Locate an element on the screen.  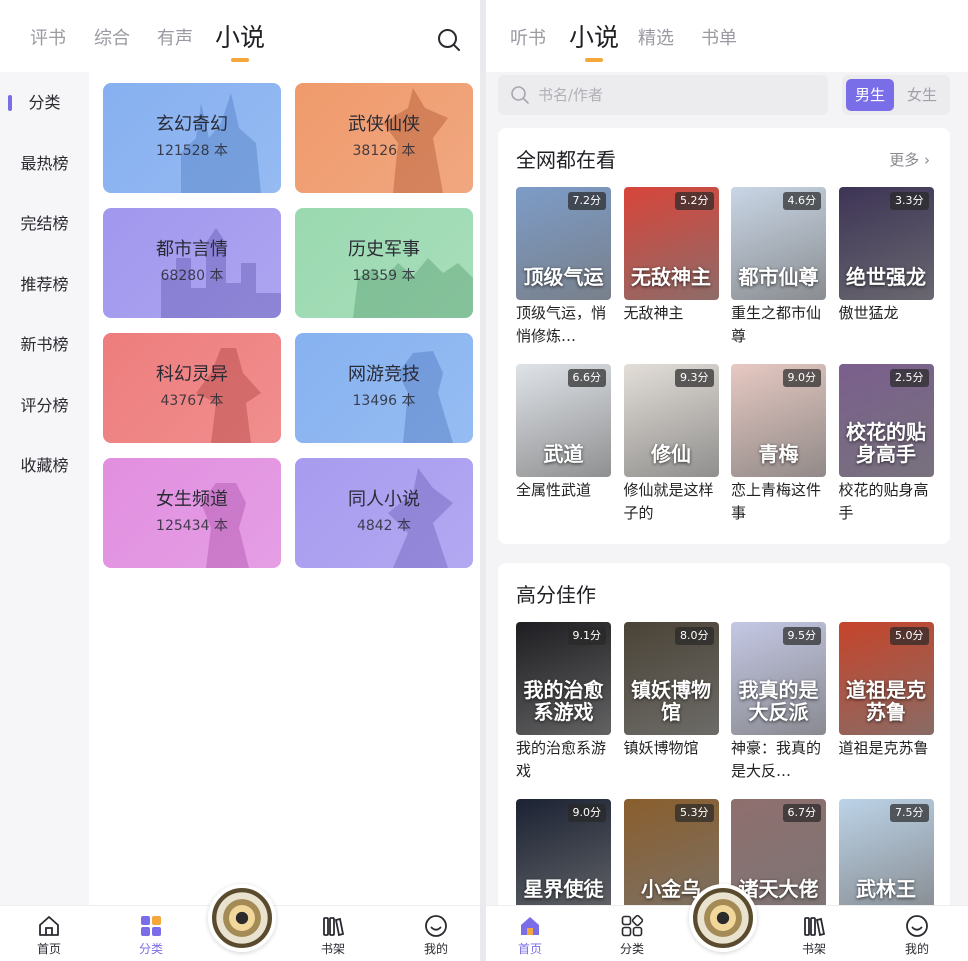
book-card: 我的治愈系游戏 9.1分 我的治愈系游戏 is located at coordinates (563, 702).